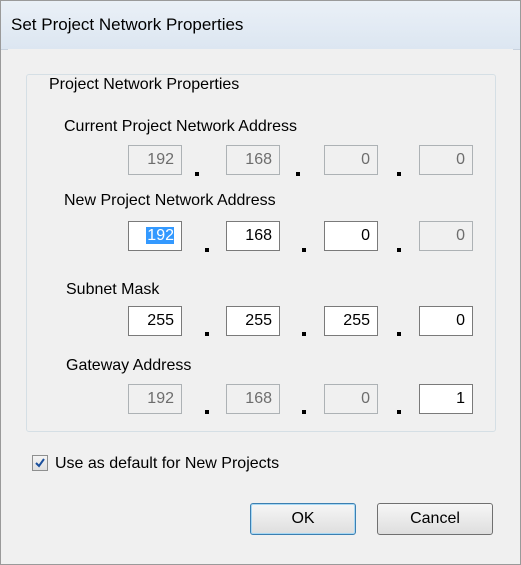 The height and width of the screenshot is (565, 521). What do you see at coordinates (351, 160) in the screenshot?
I see `current-address-octet-3: 0` at bounding box center [351, 160].